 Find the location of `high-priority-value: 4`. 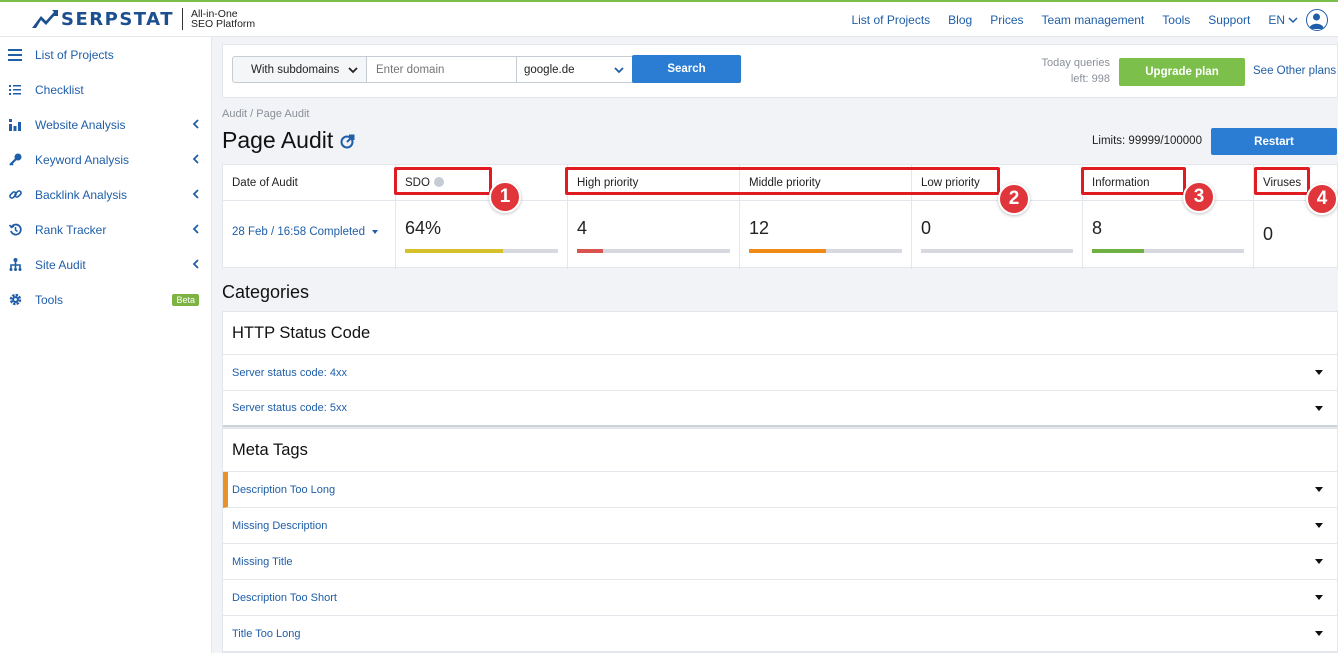

high-priority-value: 4 is located at coordinates (582, 228).